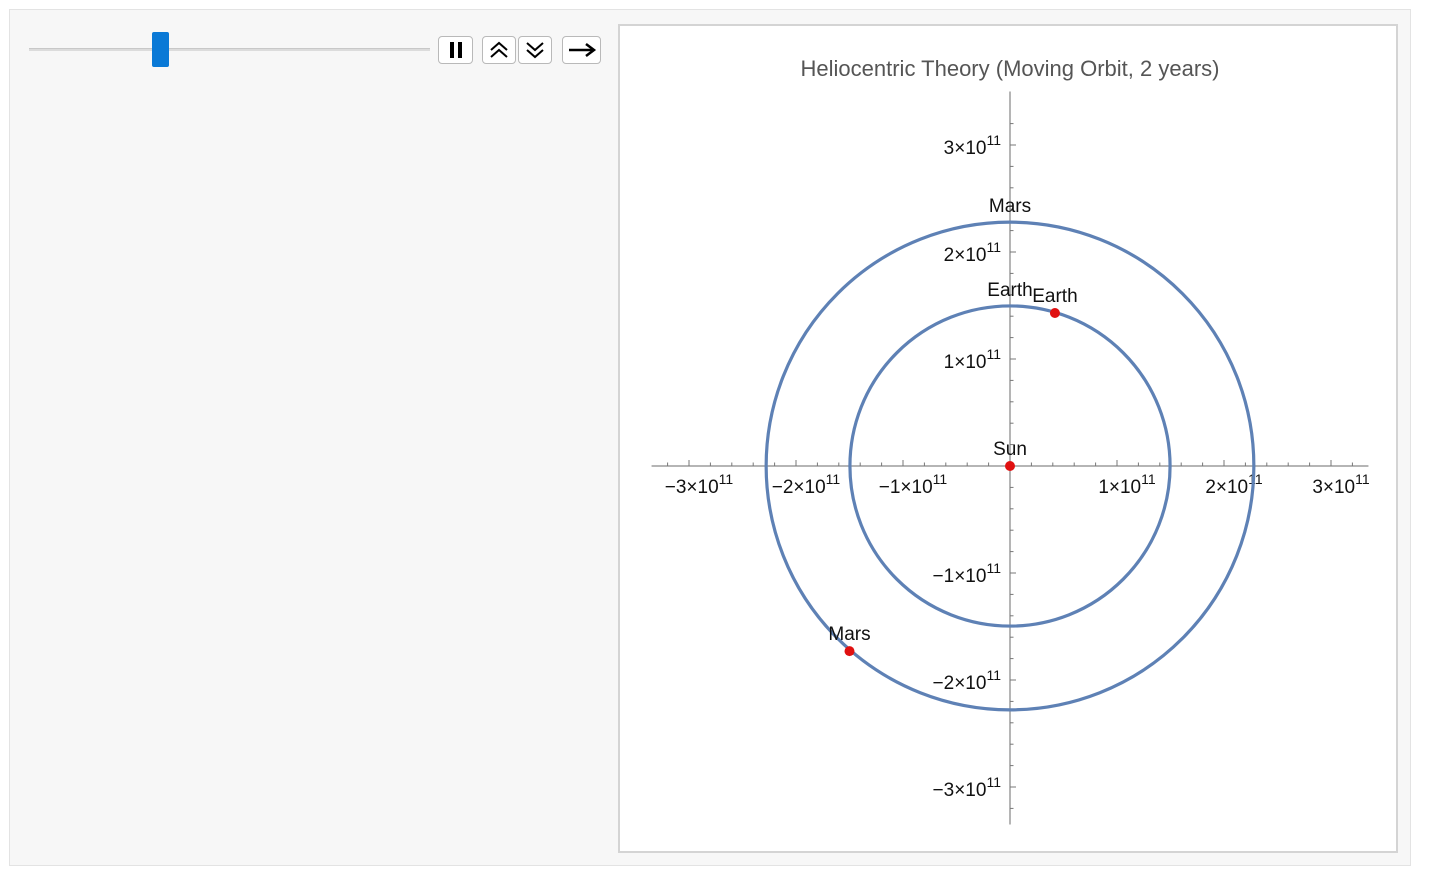  I want to click on faster-button, so click(499, 50).